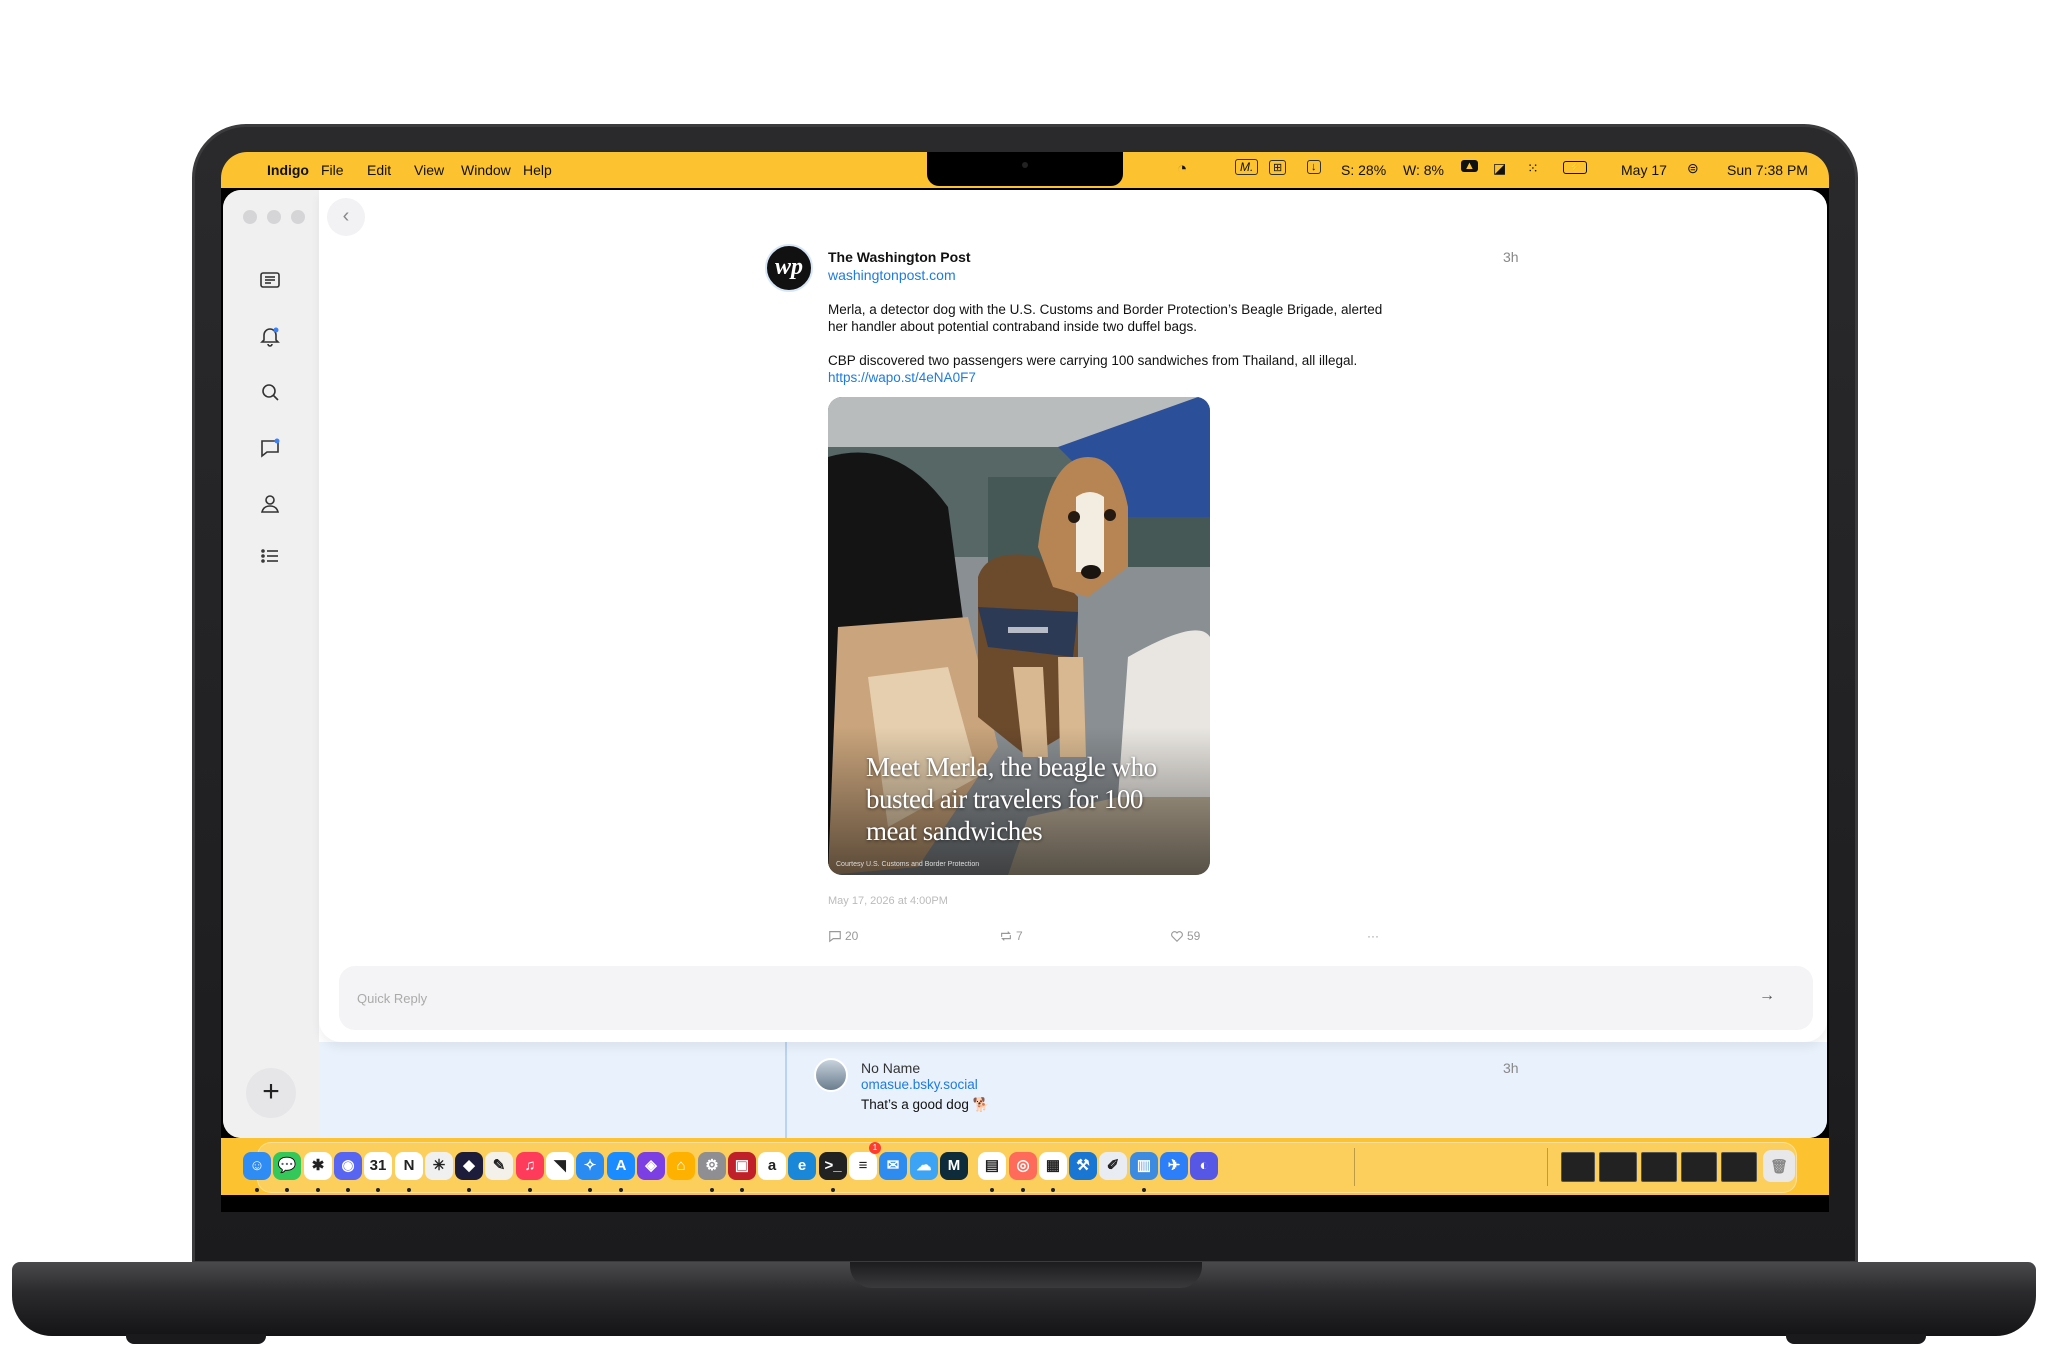 Image resolution: width=2048 pixels, height=1348 pixels. What do you see at coordinates (651, 1166) in the screenshot?
I see `shortcuts-dock-icon: ◈` at bounding box center [651, 1166].